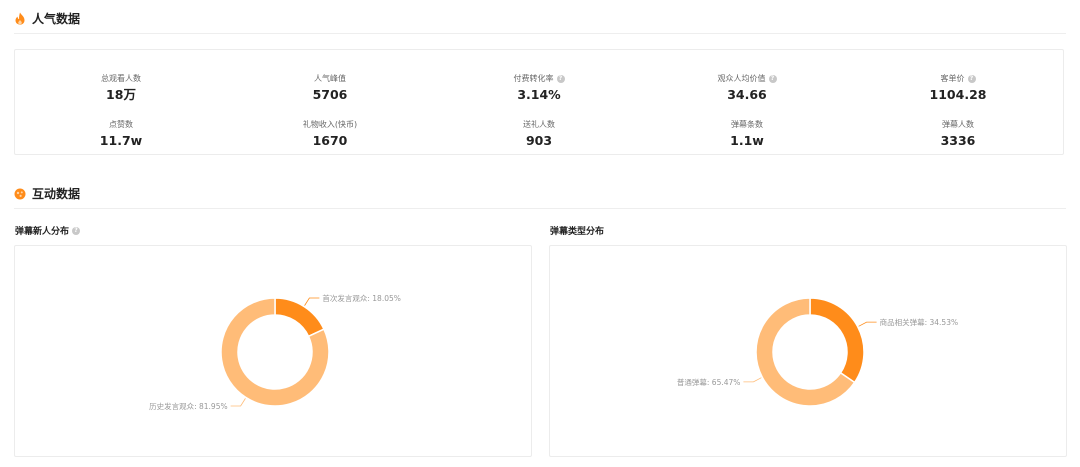  What do you see at coordinates (42, 232) in the screenshot?
I see `chart-title-newcomer-text: 弹幕新人分布` at bounding box center [42, 232].